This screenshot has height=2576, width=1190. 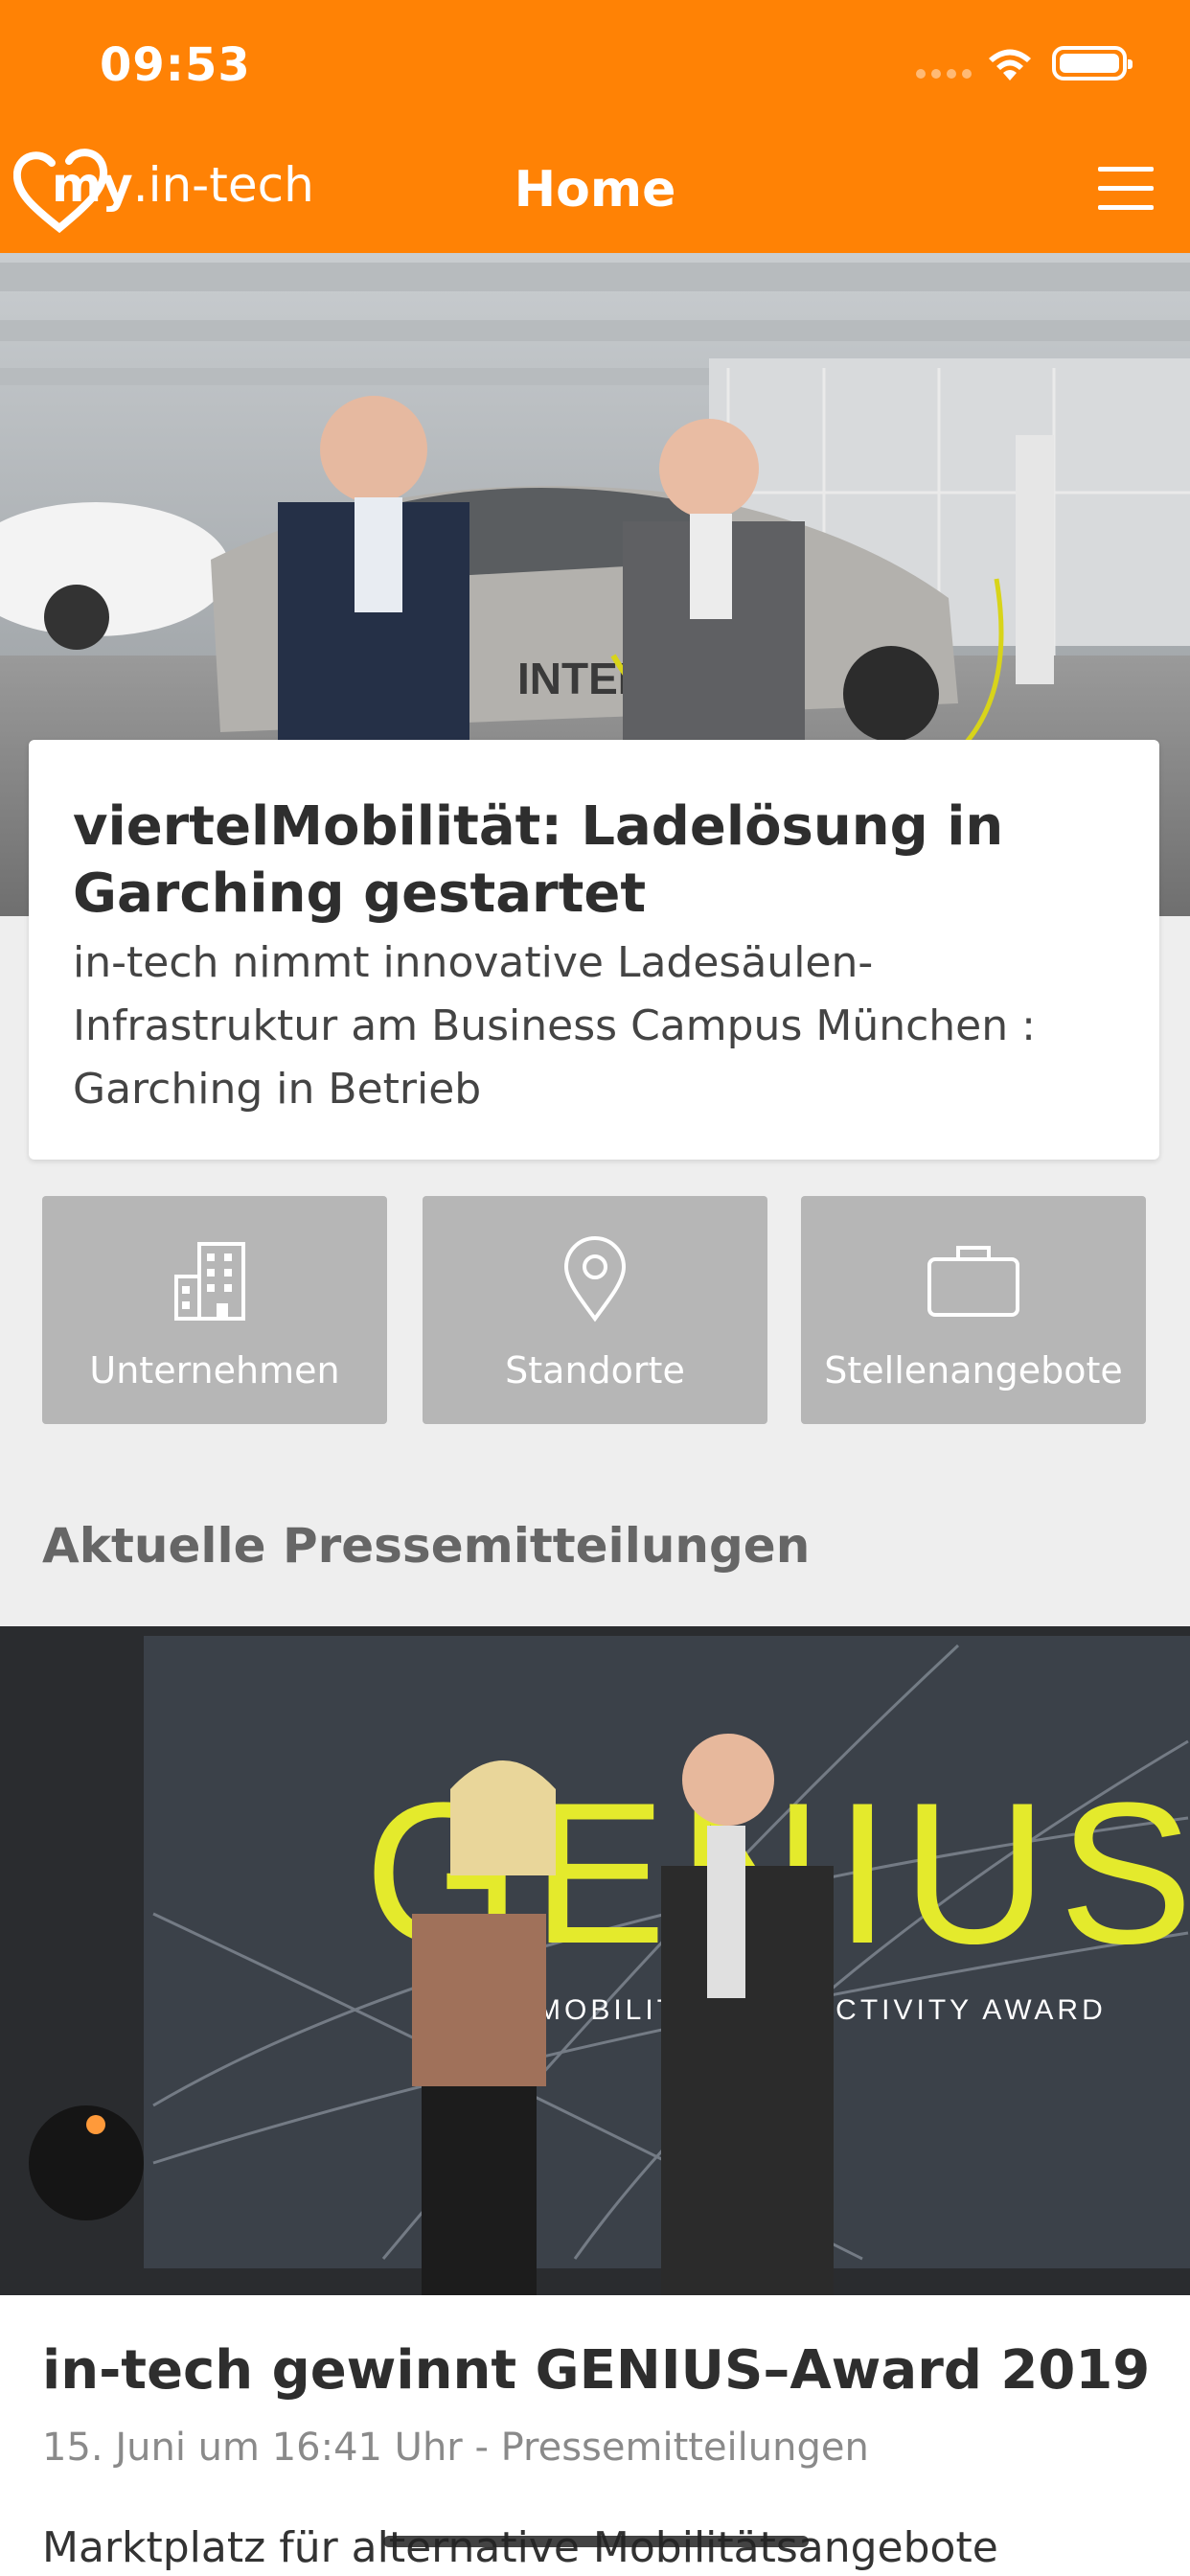 What do you see at coordinates (595, 1279) in the screenshot?
I see `location-pin-icon` at bounding box center [595, 1279].